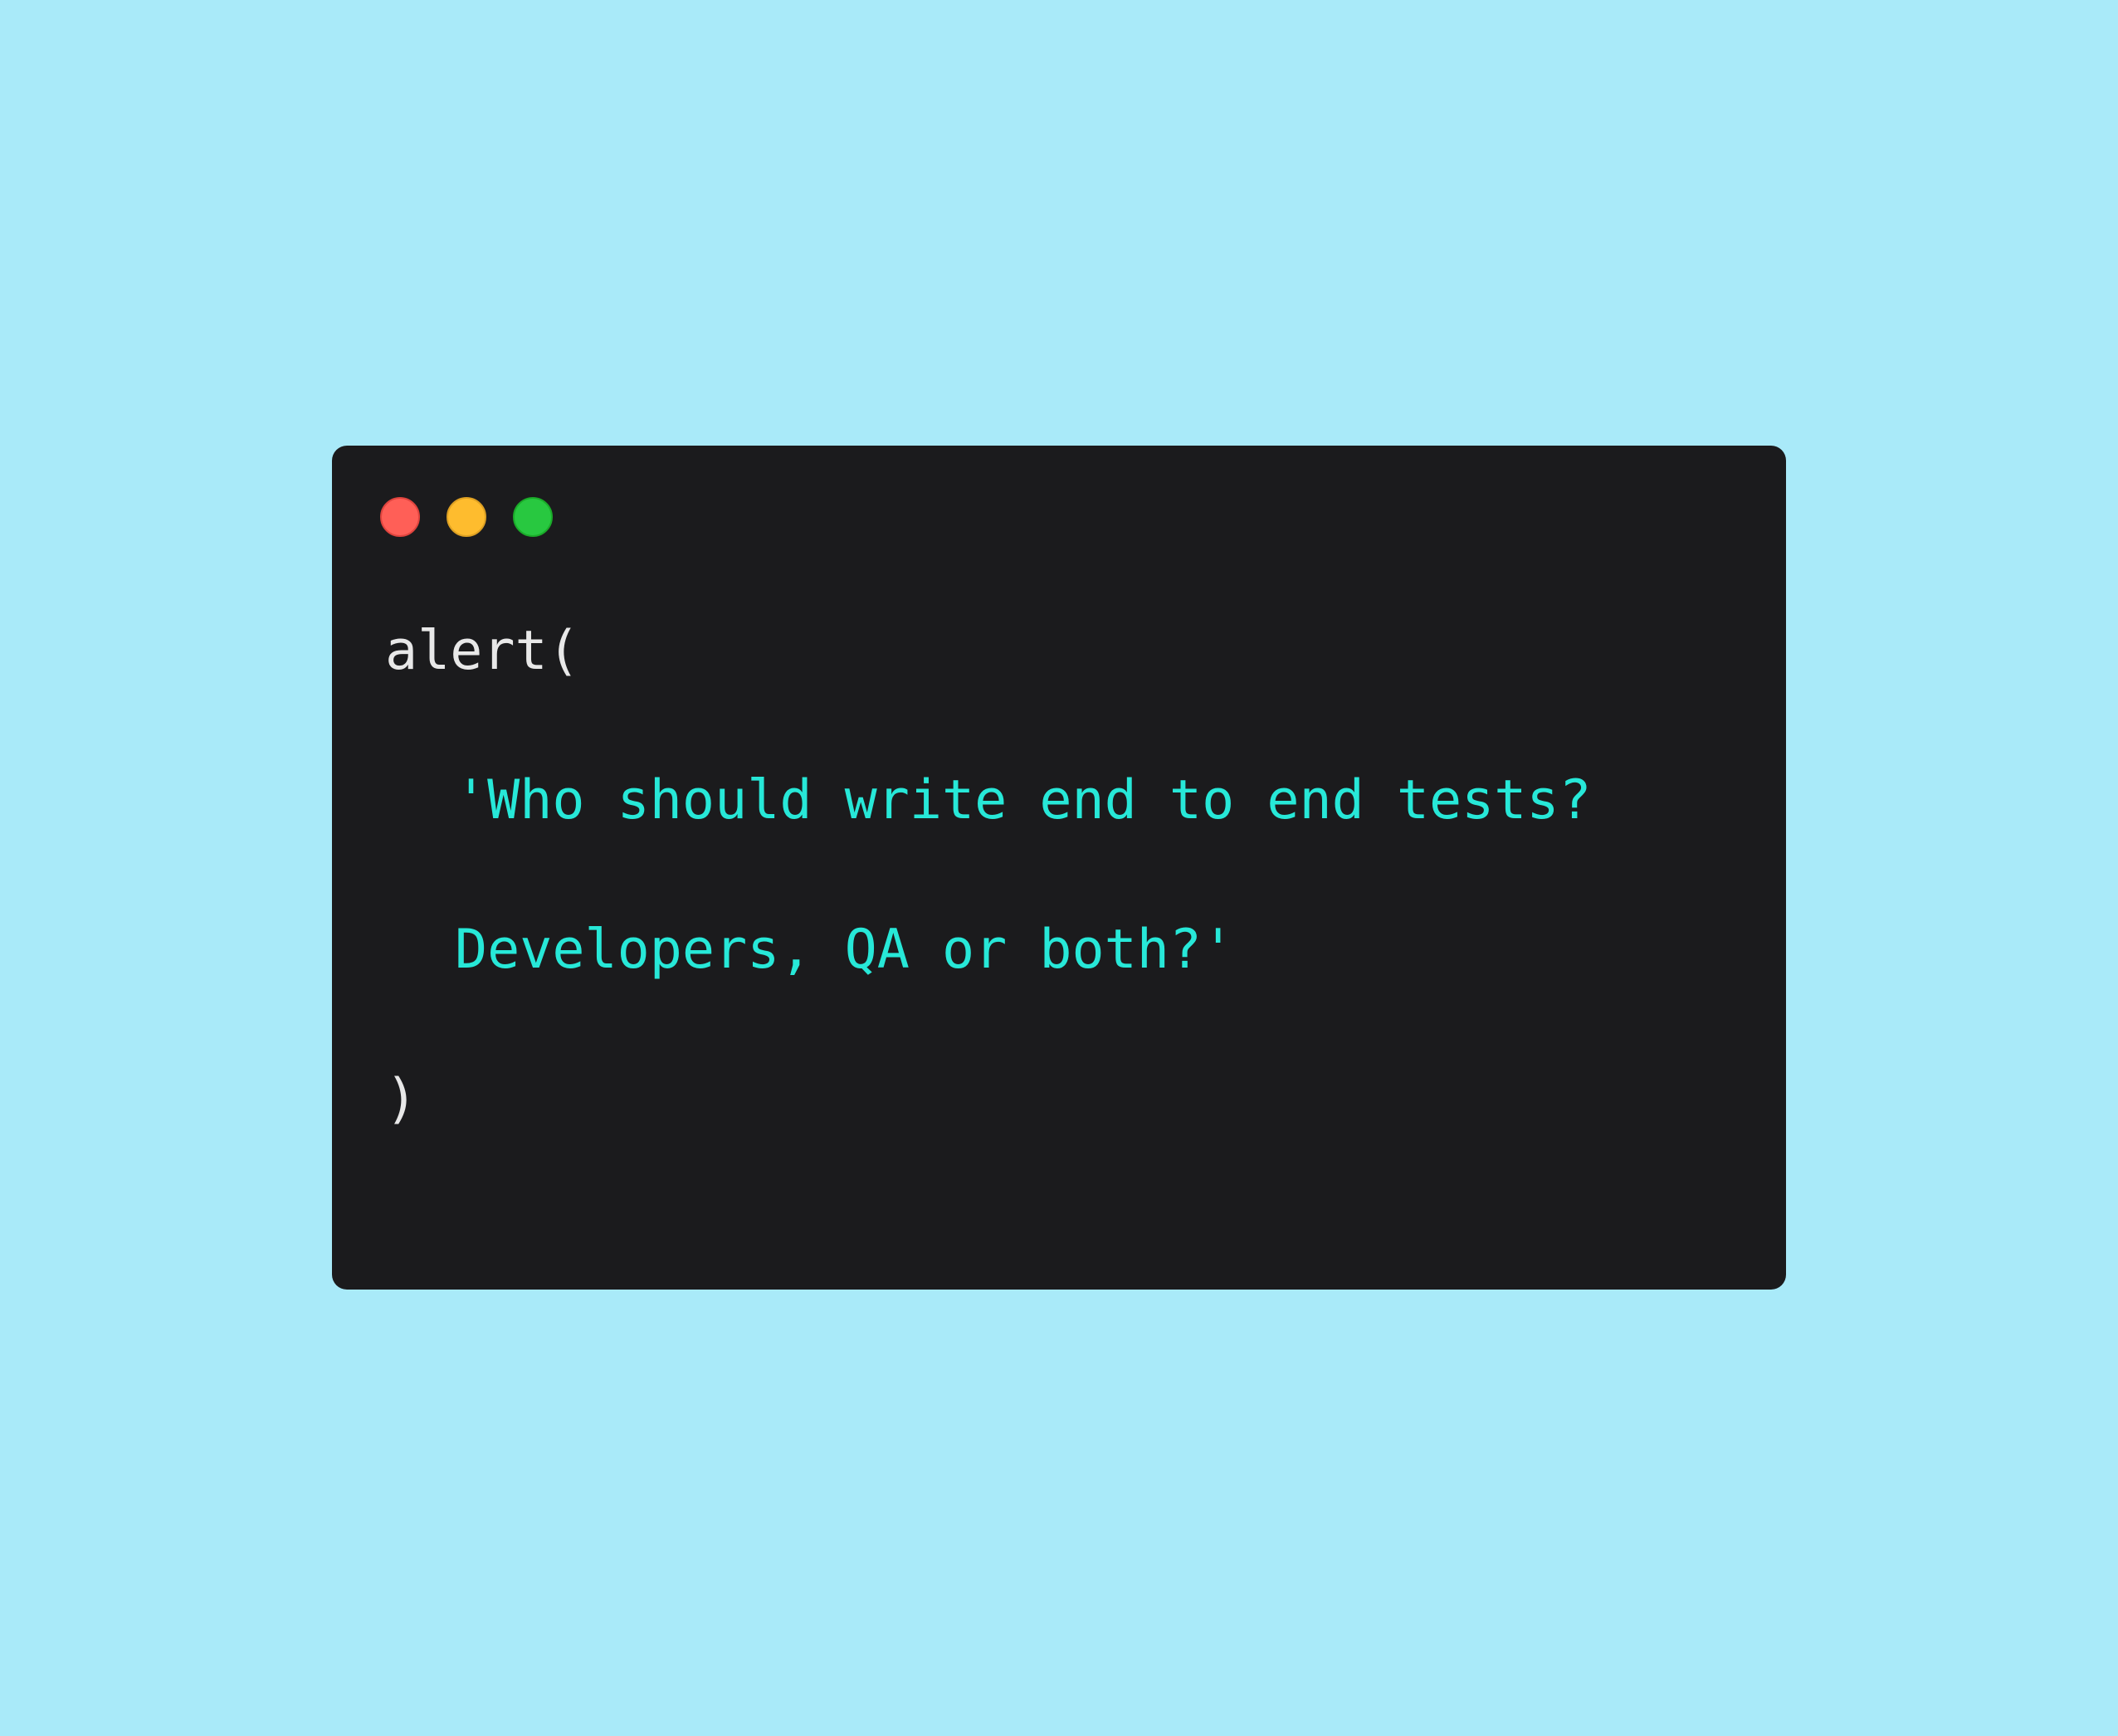 Image resolution: width=2118 pixels, height=1736 pixels. What do you see at coordinates (400, 517) in the screenshot?
I see `close-window-button` at bounding box center [400, 517].